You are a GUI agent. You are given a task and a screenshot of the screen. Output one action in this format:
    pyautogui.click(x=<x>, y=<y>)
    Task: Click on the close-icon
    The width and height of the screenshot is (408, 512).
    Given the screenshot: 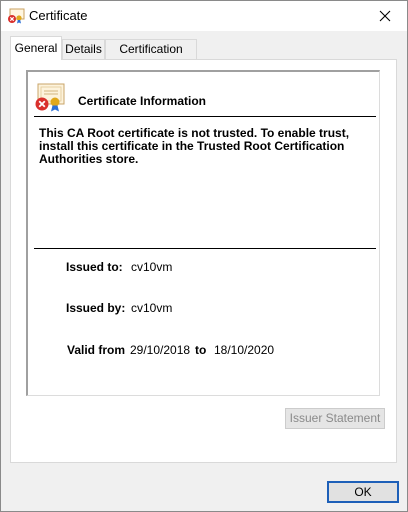 What is the action you would take?
    pyautogui.click(x=385, y=16)
    